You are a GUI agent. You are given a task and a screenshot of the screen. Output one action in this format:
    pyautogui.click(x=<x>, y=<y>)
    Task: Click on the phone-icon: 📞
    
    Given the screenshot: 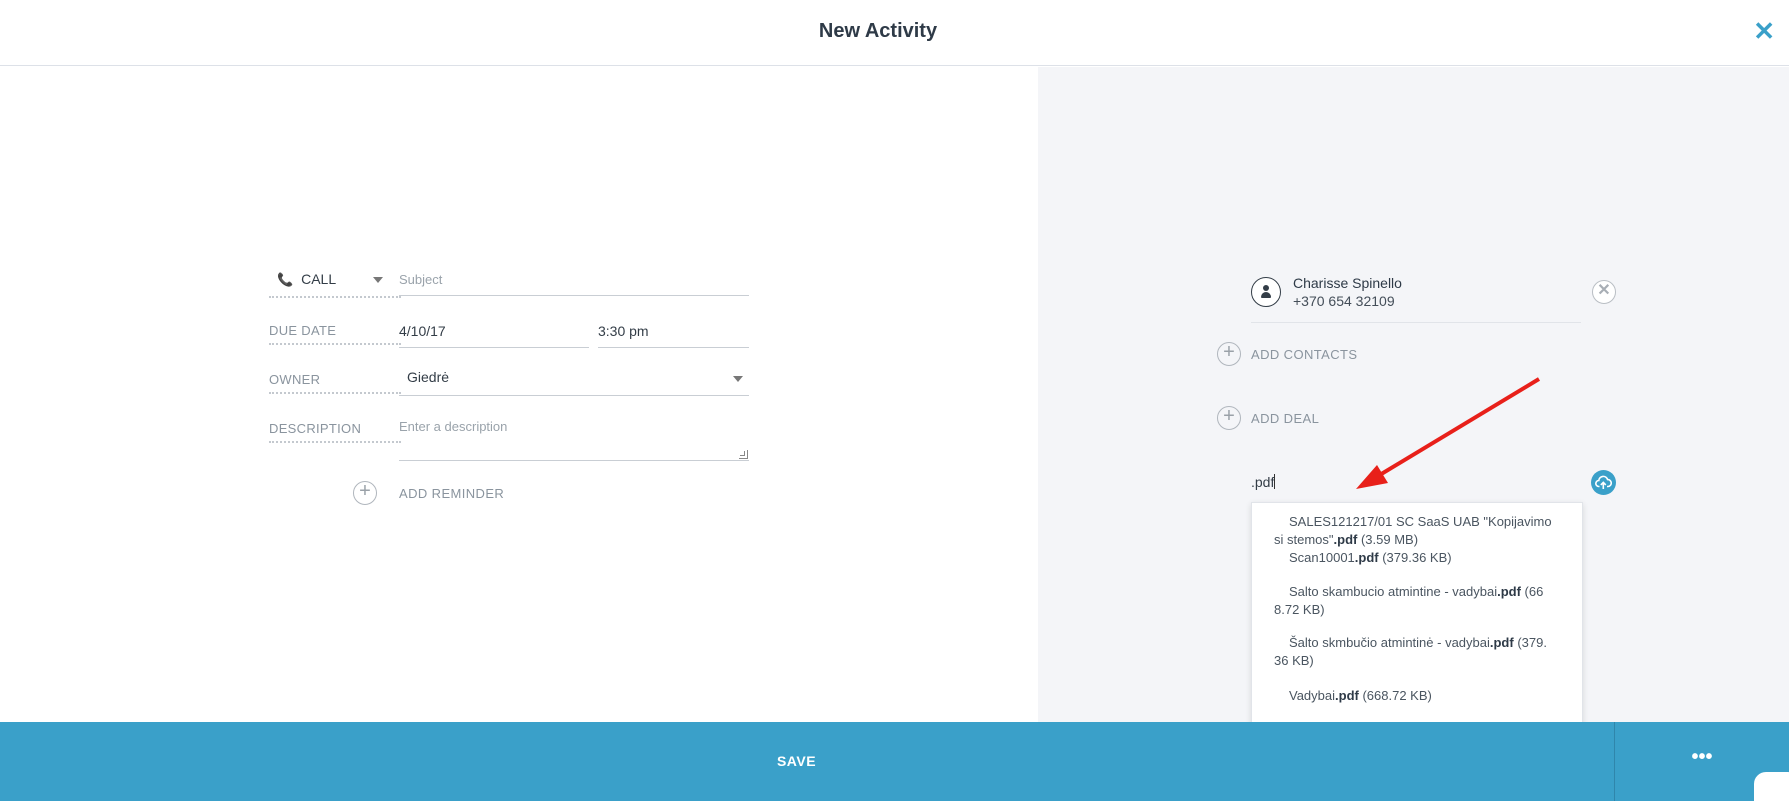 What is the action you would take?
    pyautogui.click(x=285, y=279)
    